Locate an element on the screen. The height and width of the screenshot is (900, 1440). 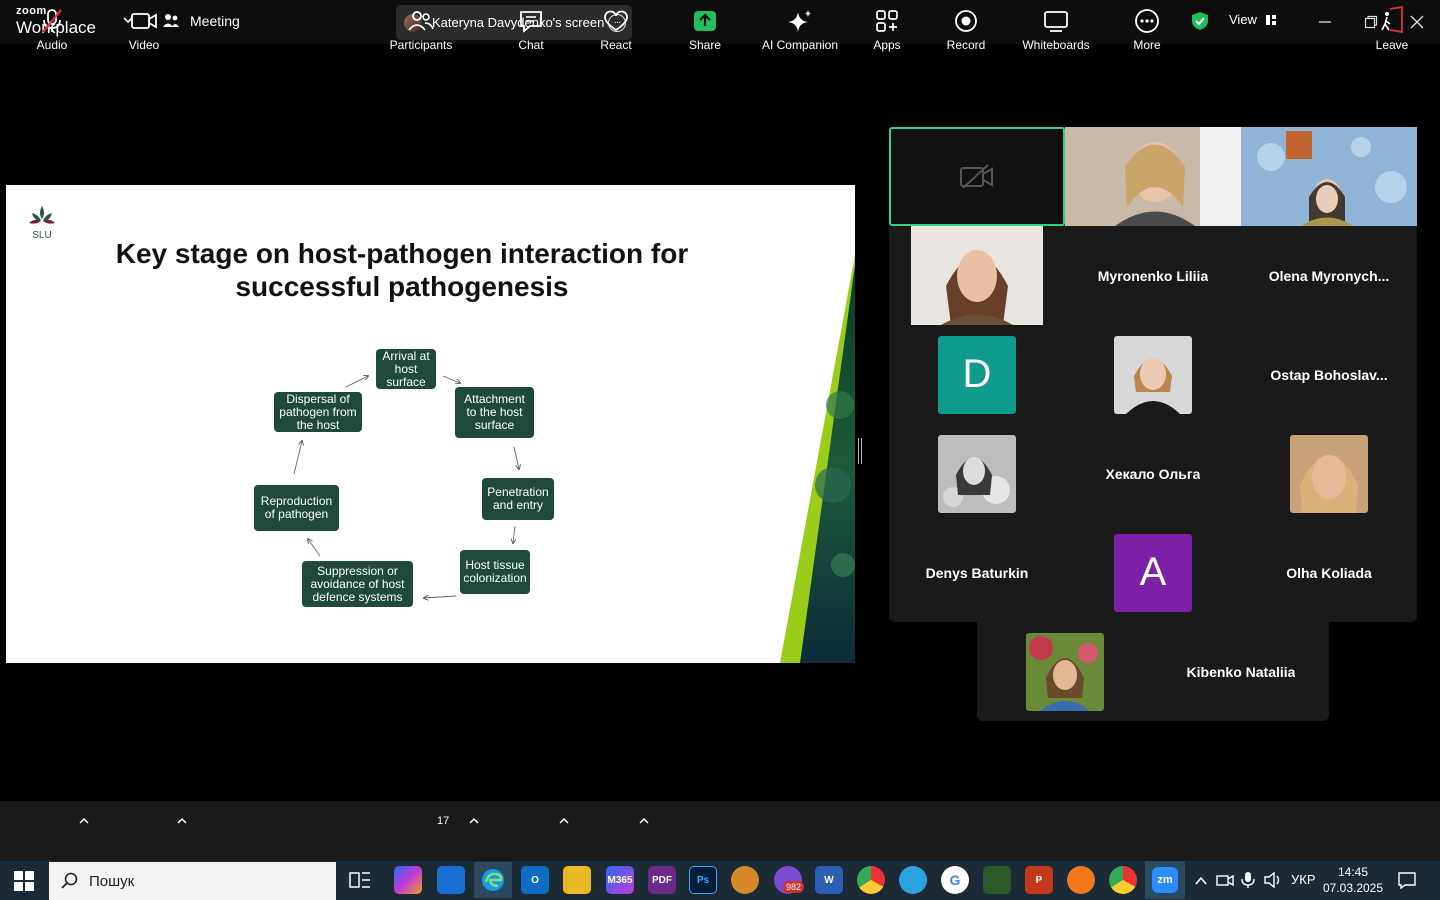
meeting-toolbar is located at coordinates (720, 831).